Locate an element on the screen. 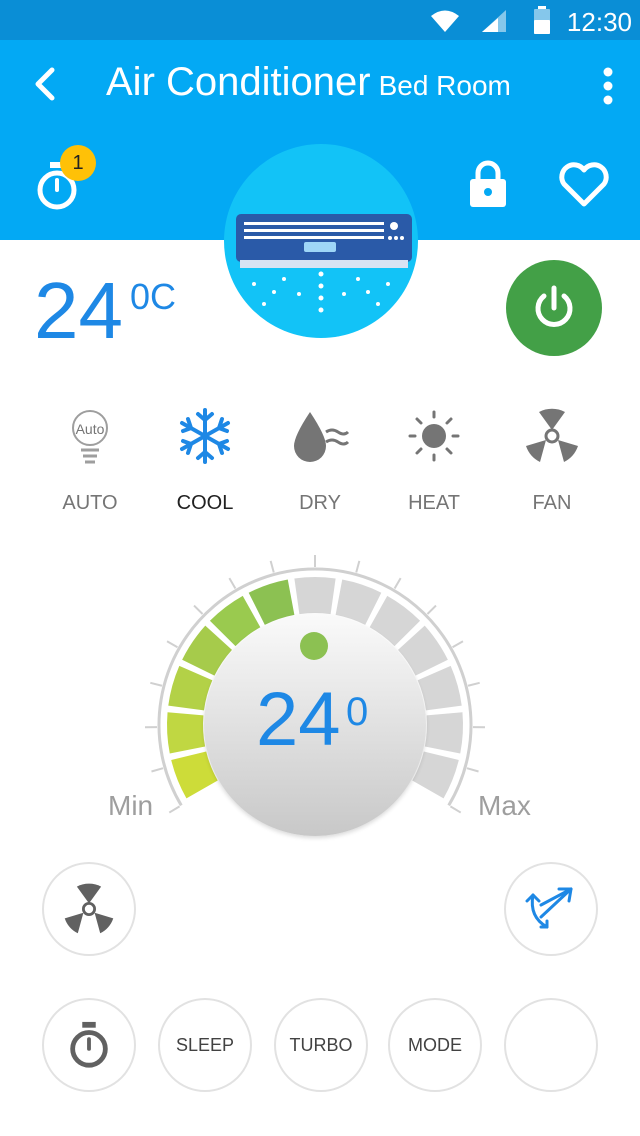 Image resolution: width=640 pixels, height=1136 pixels. timer-badge: 1 is located at coordinates (78, 163).